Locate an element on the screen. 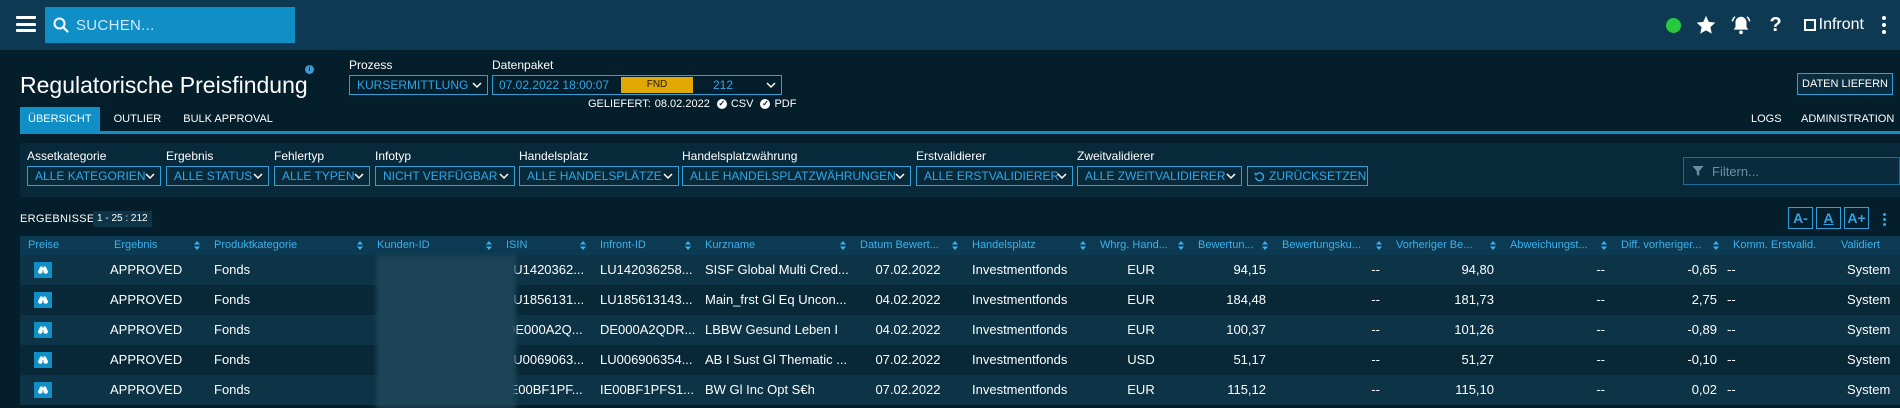 Image resolution: width=1900 pixels, height=408 pixels. datenpaket-date: 07.02.2022 18:00:07 is located at coordinates (554, 85).